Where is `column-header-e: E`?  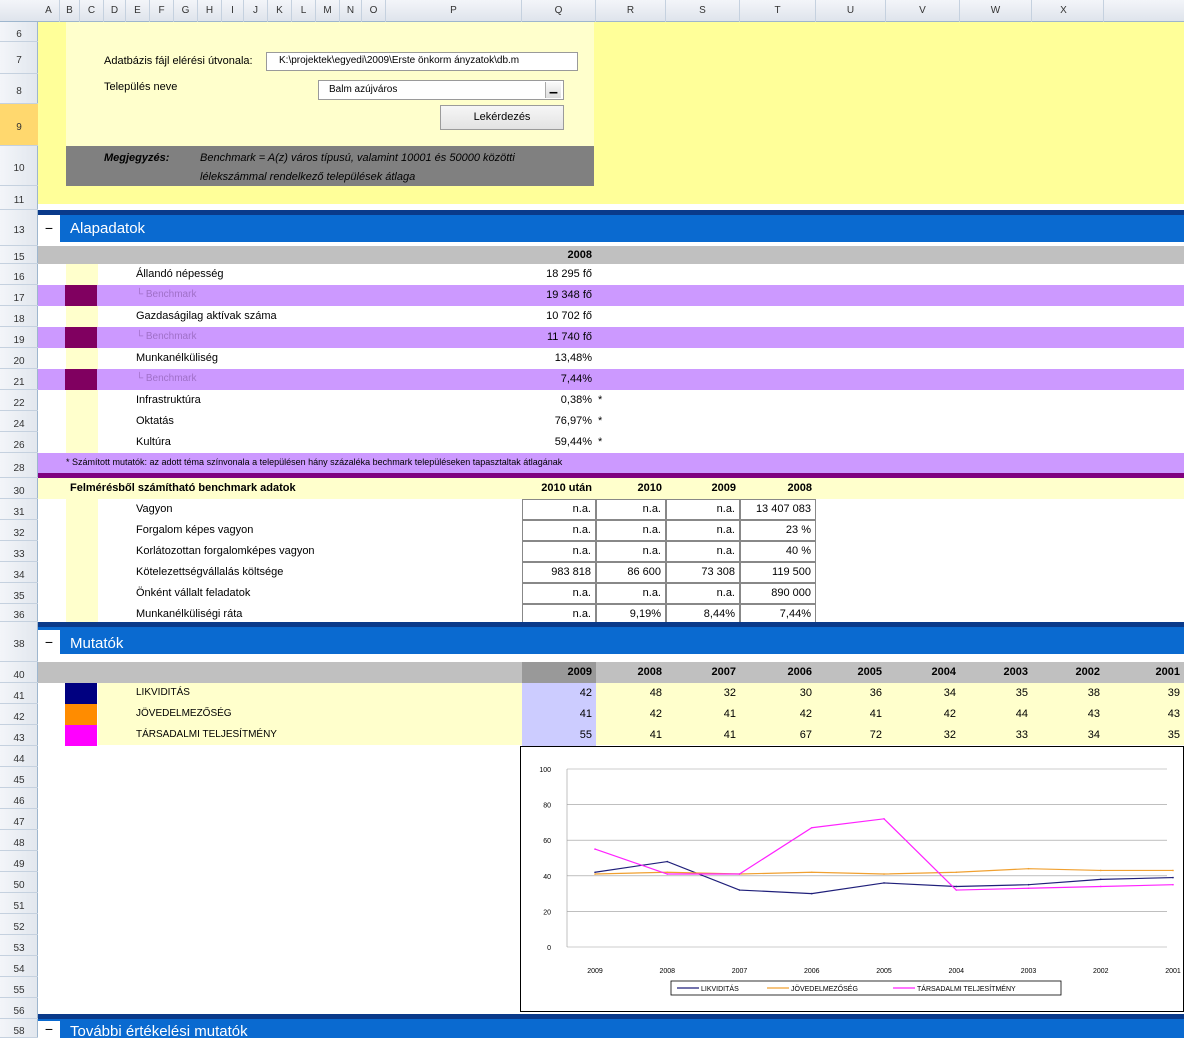 column-header-e: E is located at coordinates (138, 11).